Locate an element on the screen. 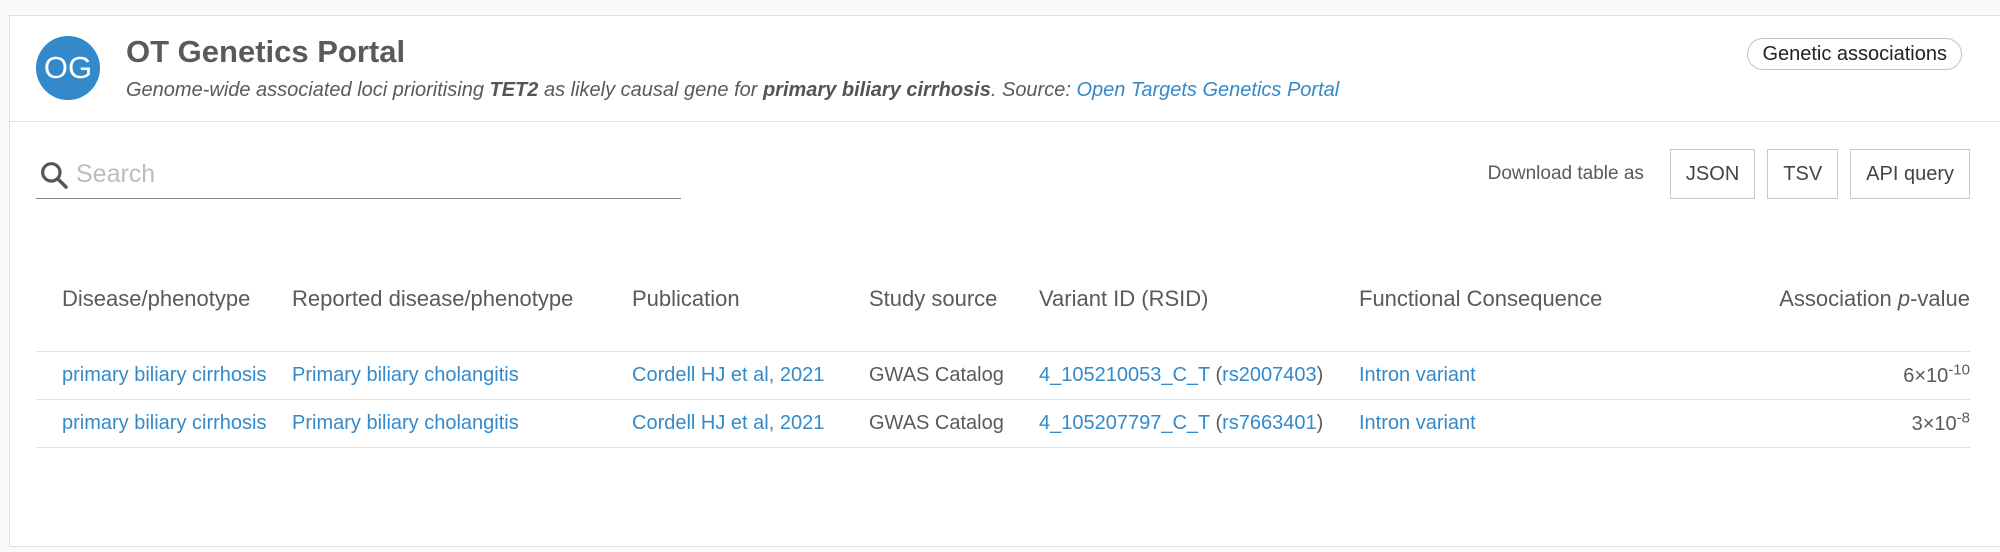 The height and width of the screenshot is (552, 2000). rsid-link: rs2007403 is located at coordinates (1269, 375).